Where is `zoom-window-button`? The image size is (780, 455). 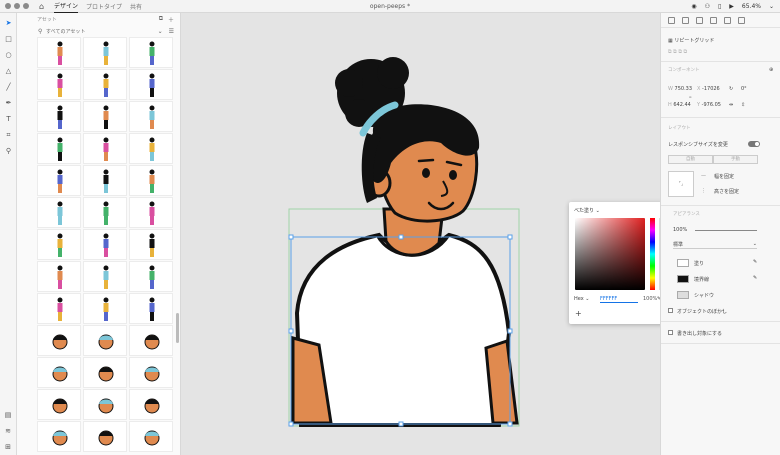
zoom-window-button is located at coordinates (26, 6).